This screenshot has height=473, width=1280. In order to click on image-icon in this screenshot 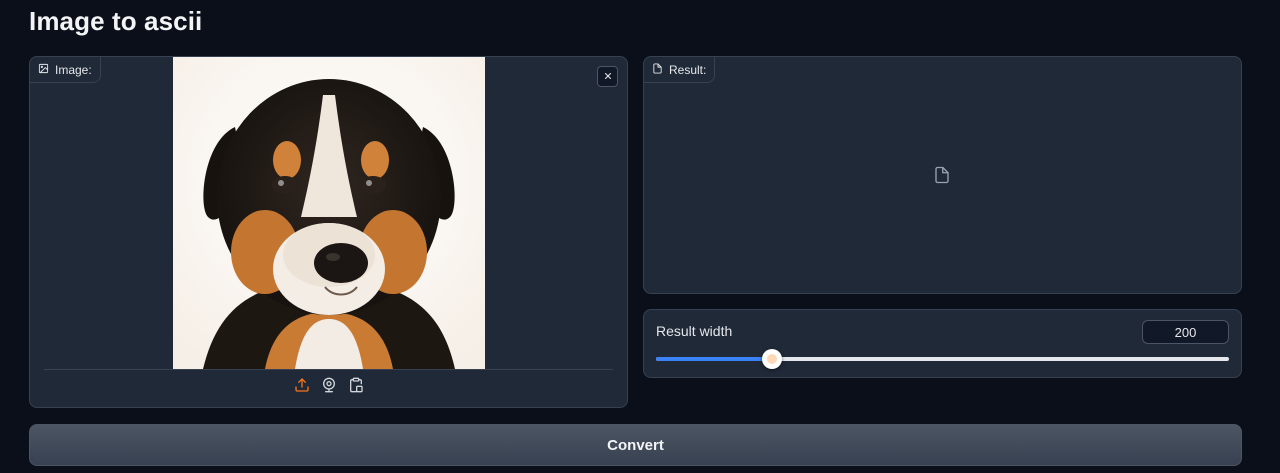, I will do `click(43, 70)`.